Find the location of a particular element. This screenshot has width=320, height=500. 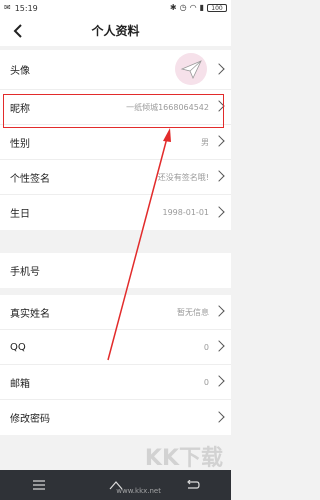

real-name-value: 暂无信息 is located at coordinates (193, 312).